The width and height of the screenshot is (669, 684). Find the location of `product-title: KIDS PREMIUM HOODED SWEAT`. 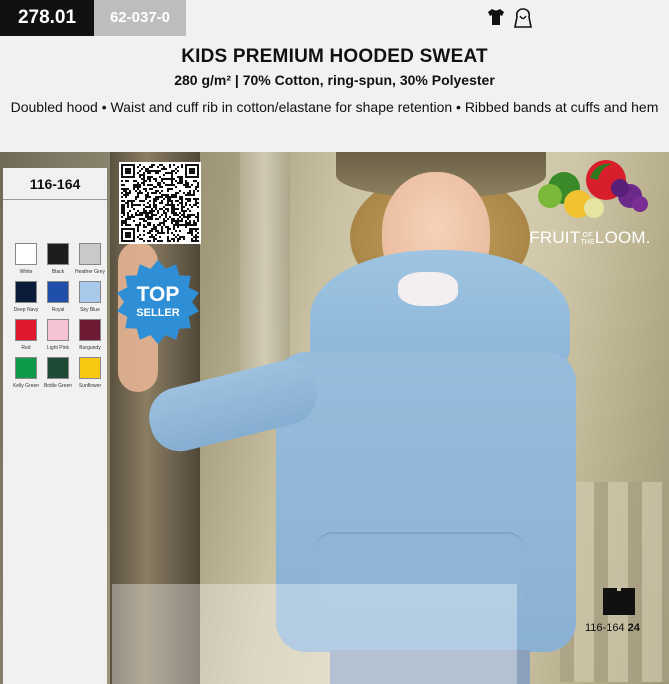

product-title: KIDS PREMIUM HOODED SWEAT is located at coordinates (334, 56).